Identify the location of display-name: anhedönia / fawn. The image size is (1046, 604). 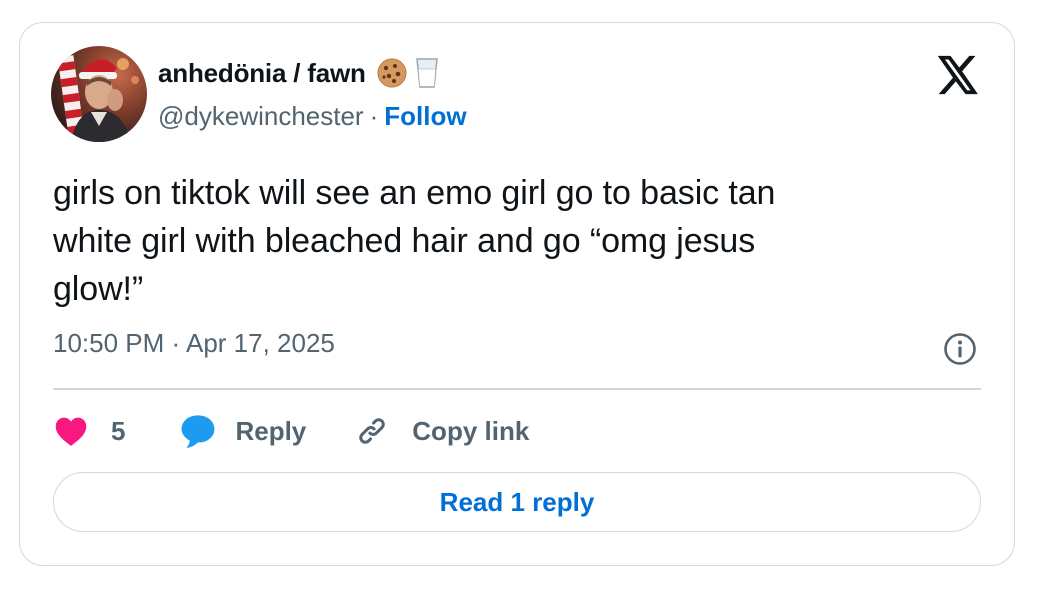
(262, 73).